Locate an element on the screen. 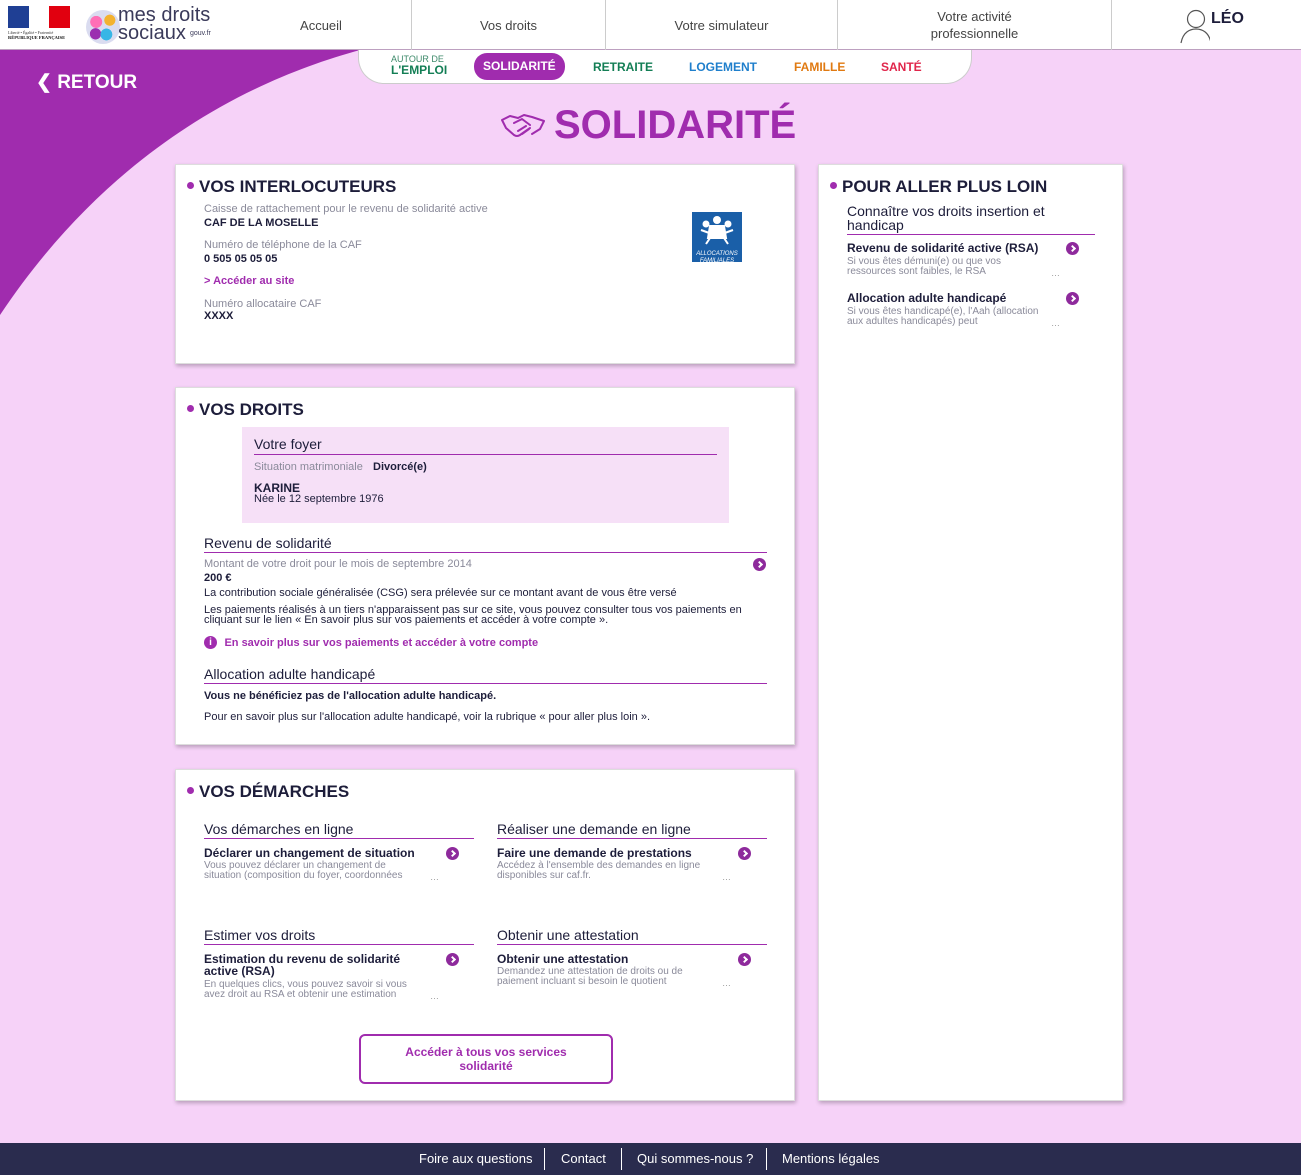  rsa-rule is located at coordinates (485, 552).